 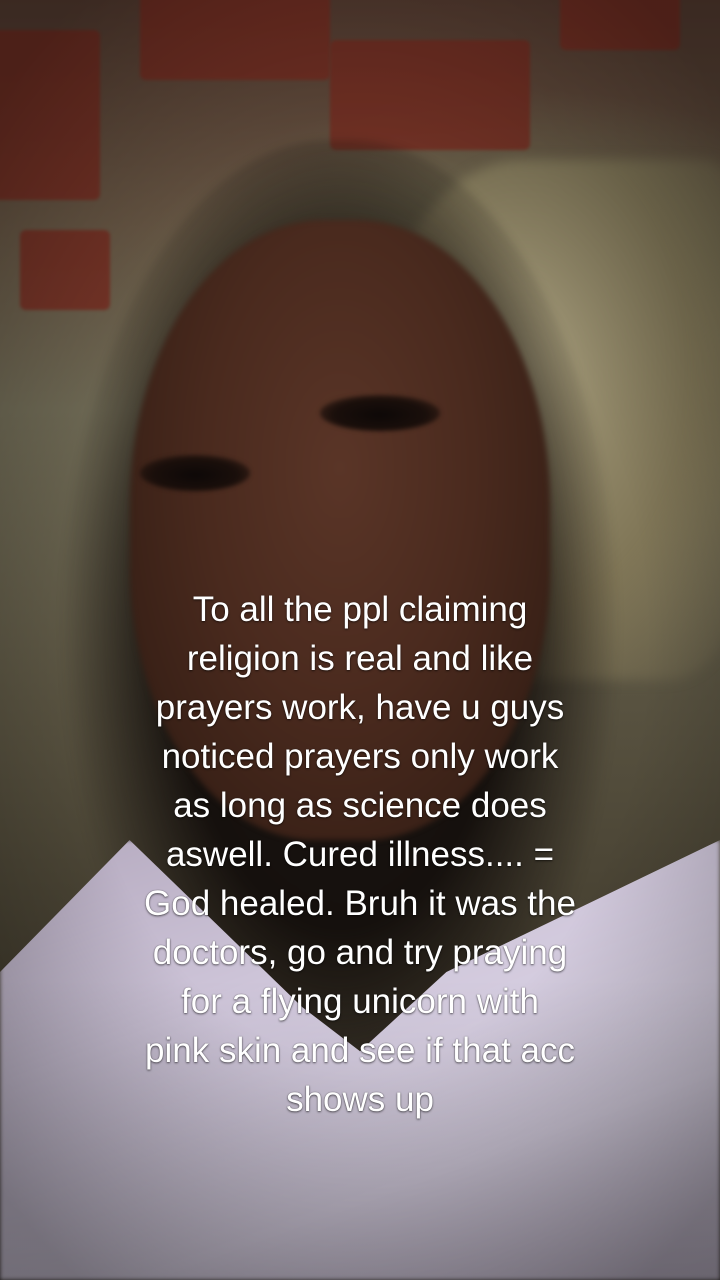 I want to click on right-eye, so click(x=380, y=413).